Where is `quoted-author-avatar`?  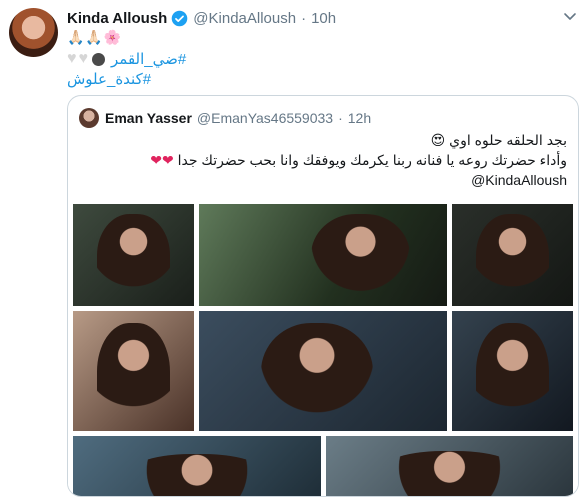
quoted-author-avatar is located at coordinates (89, 118).